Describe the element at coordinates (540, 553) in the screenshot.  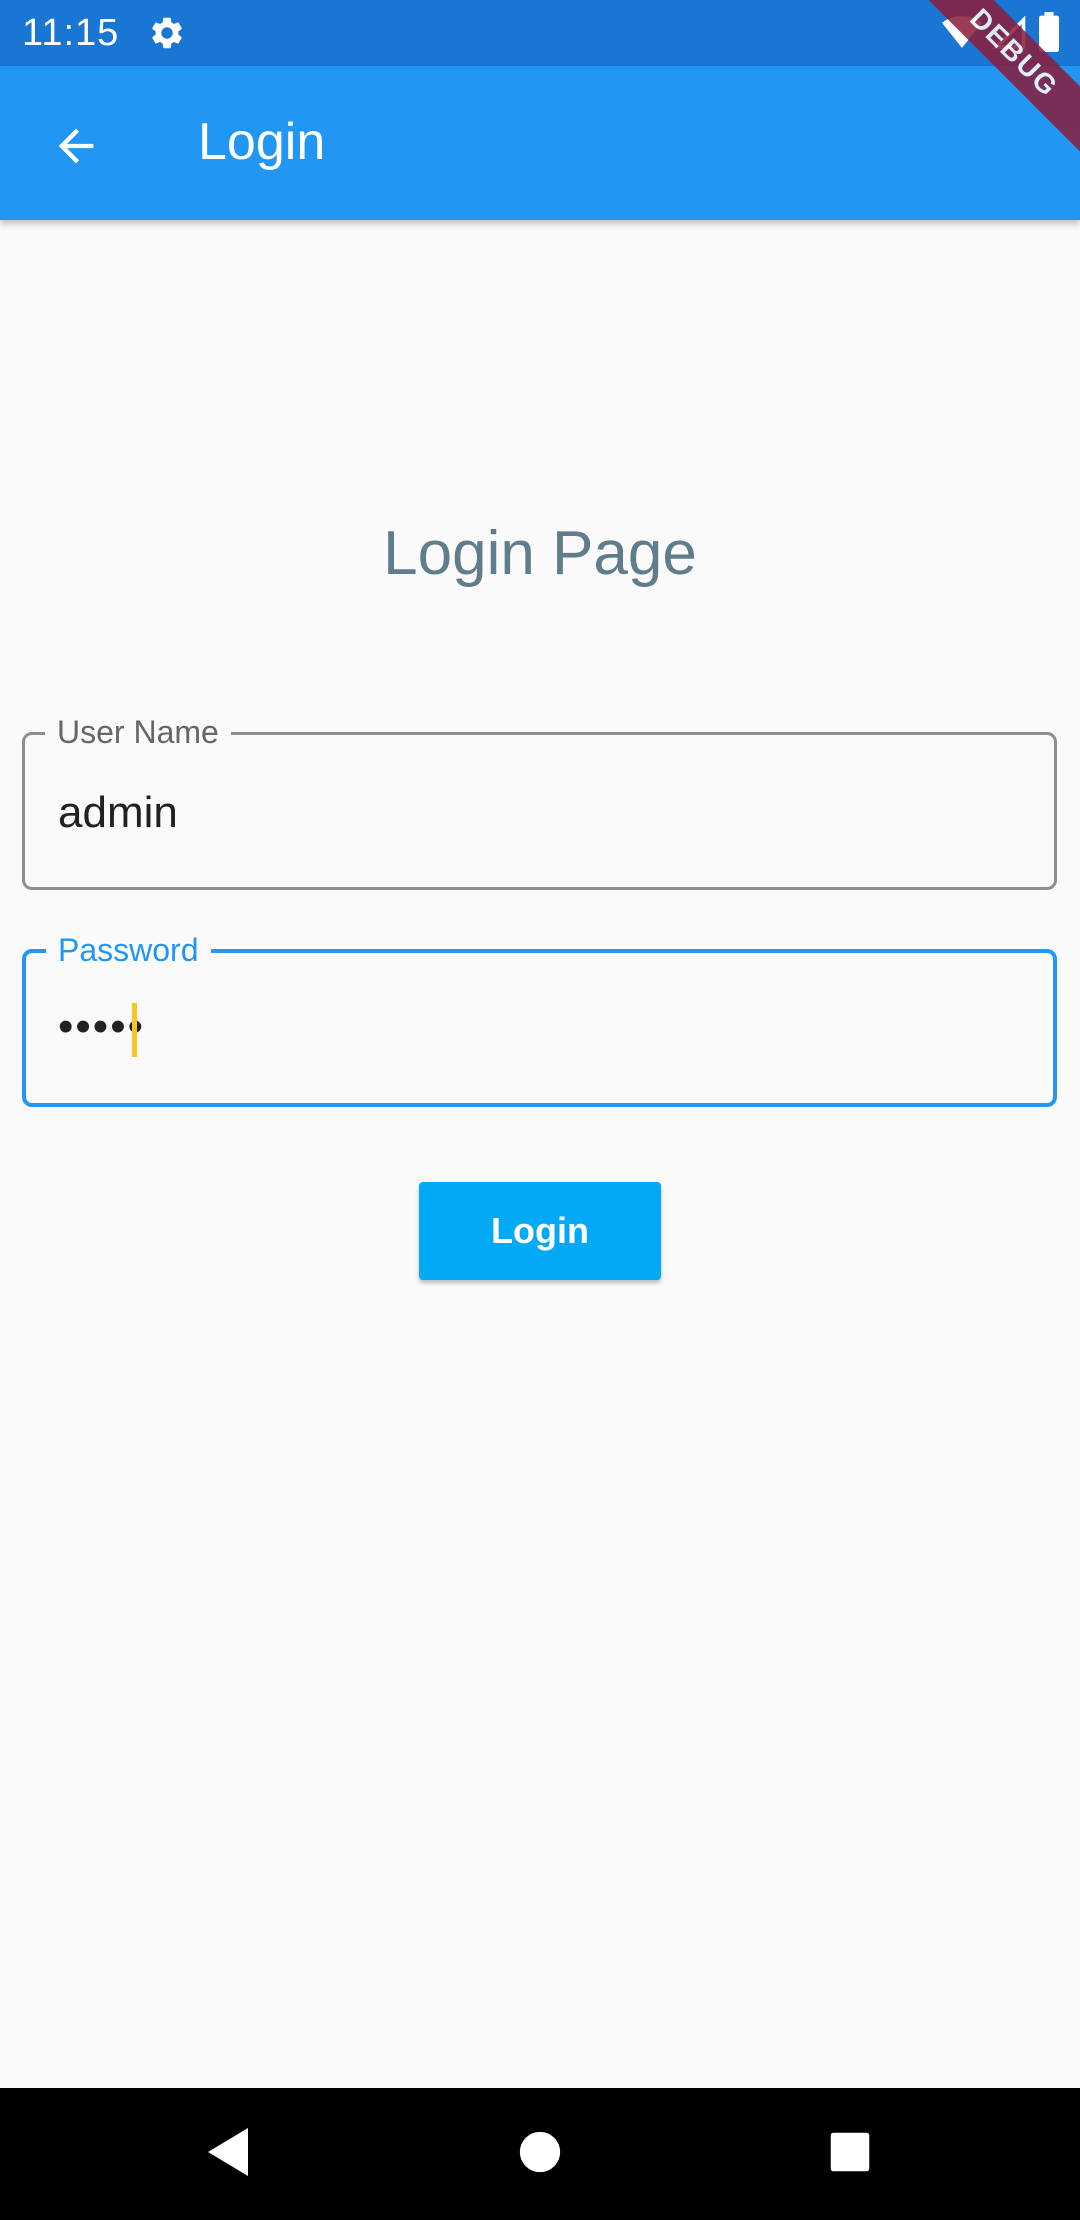
I see `page-heading: Login Page` at that location.